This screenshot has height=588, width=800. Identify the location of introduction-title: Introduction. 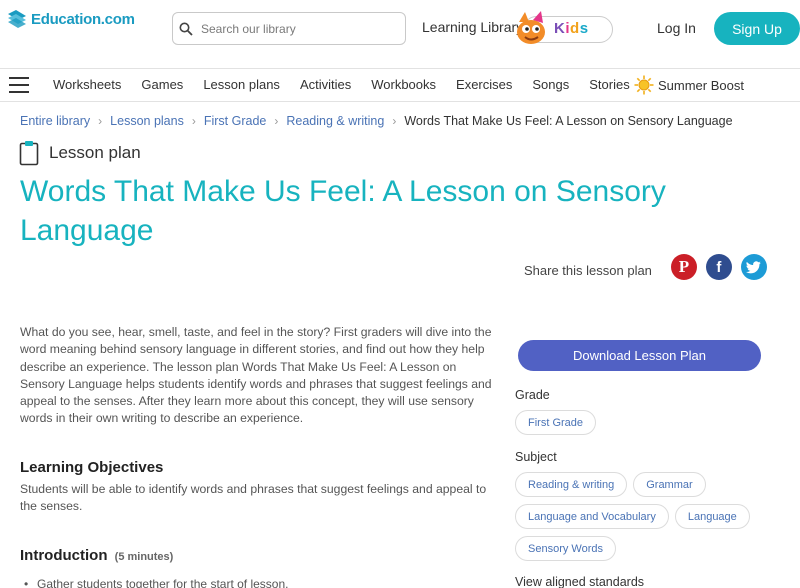
(64, 555).